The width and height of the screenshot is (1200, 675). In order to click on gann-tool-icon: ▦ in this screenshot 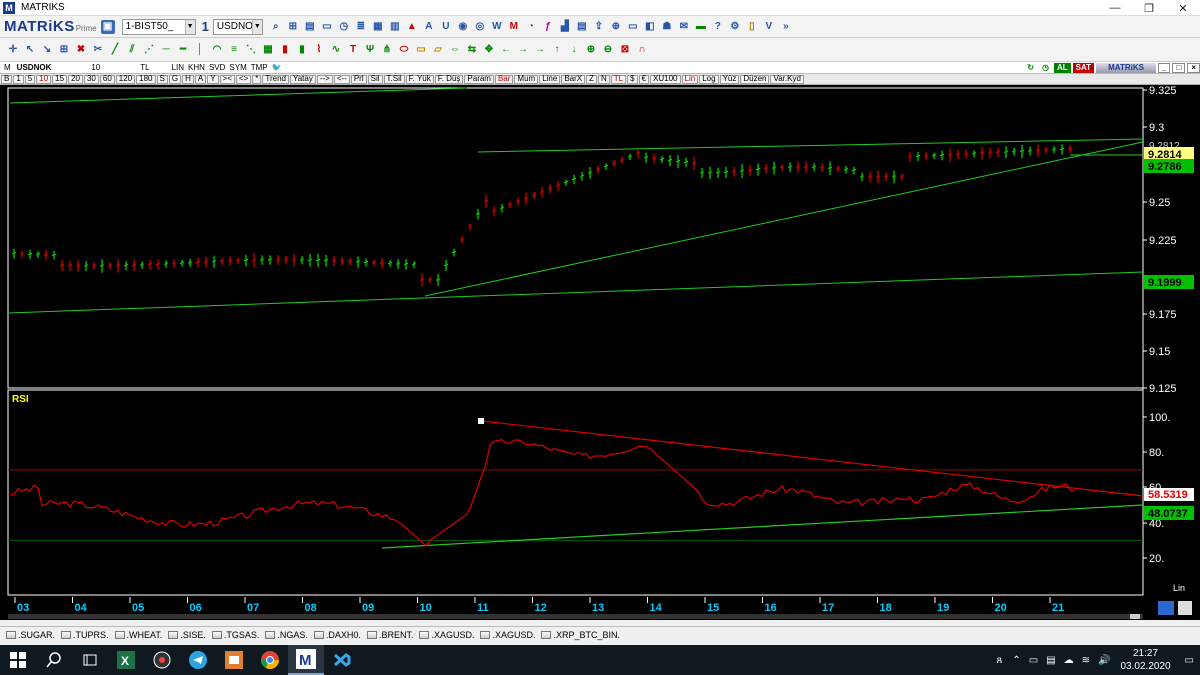, I will do `click(268, 50)`.